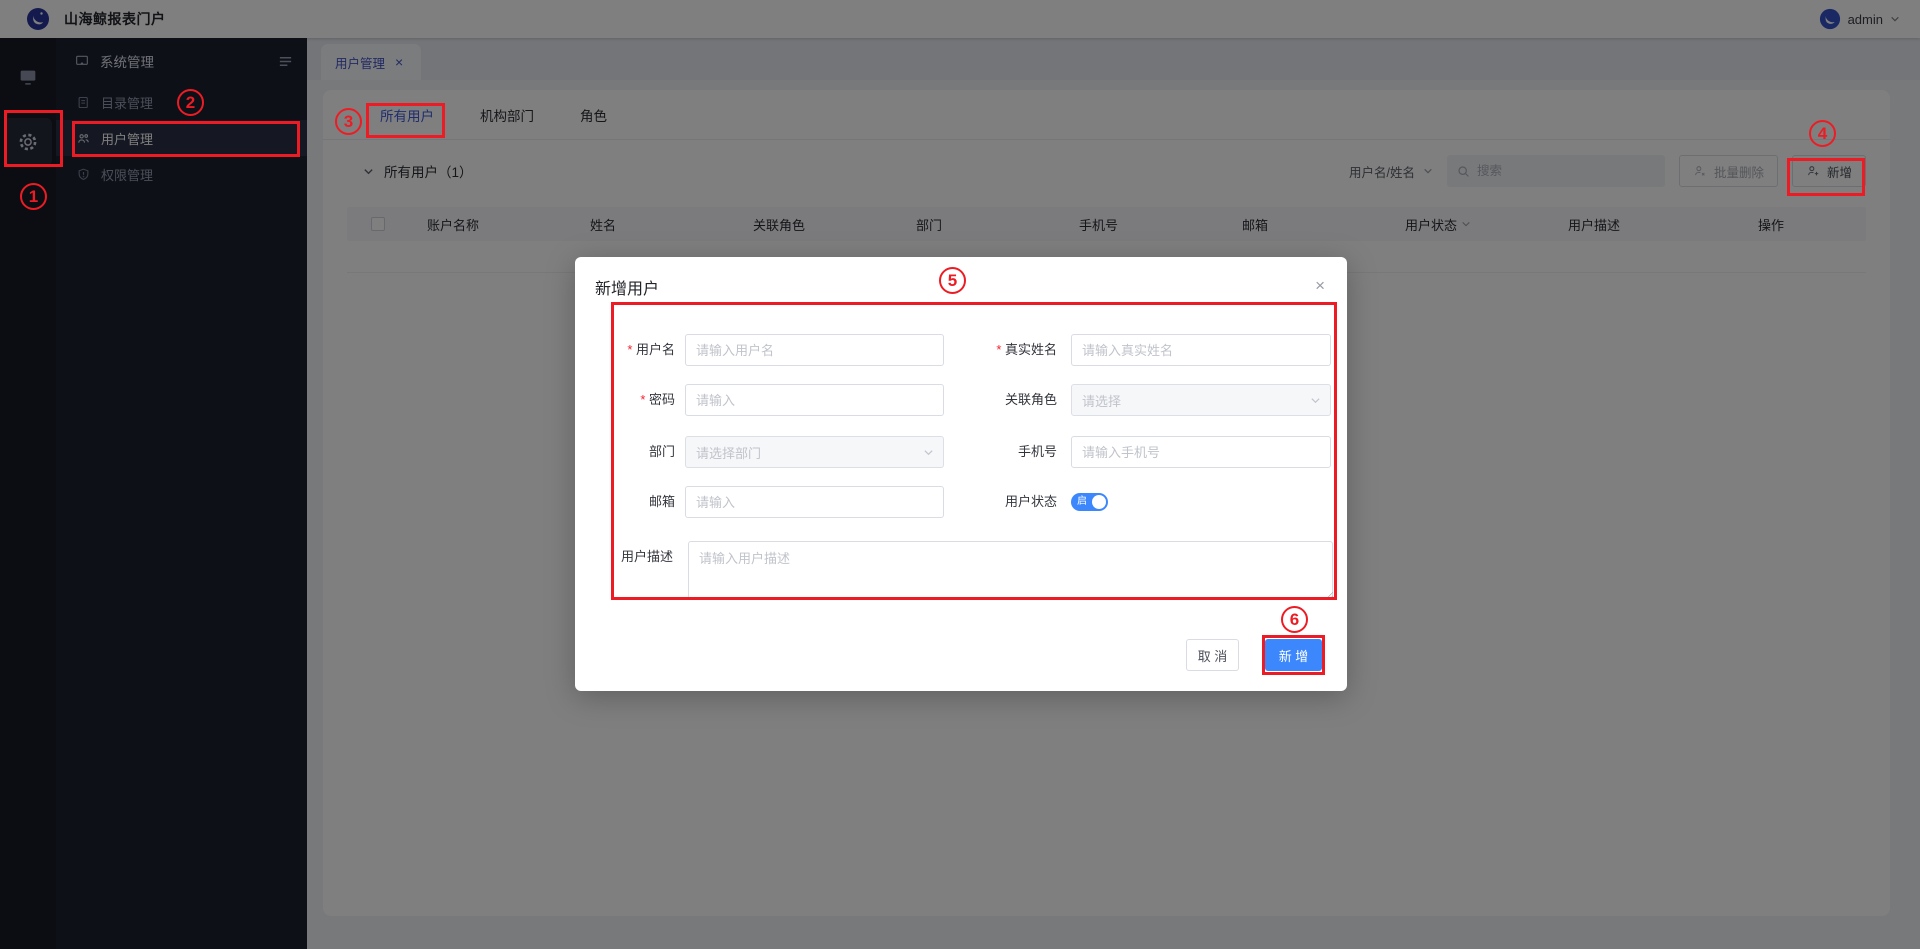 This screenshot has width=1920, height=949. I want to click on form-row: 密码 关联角色 请选择, so click(961, 400).